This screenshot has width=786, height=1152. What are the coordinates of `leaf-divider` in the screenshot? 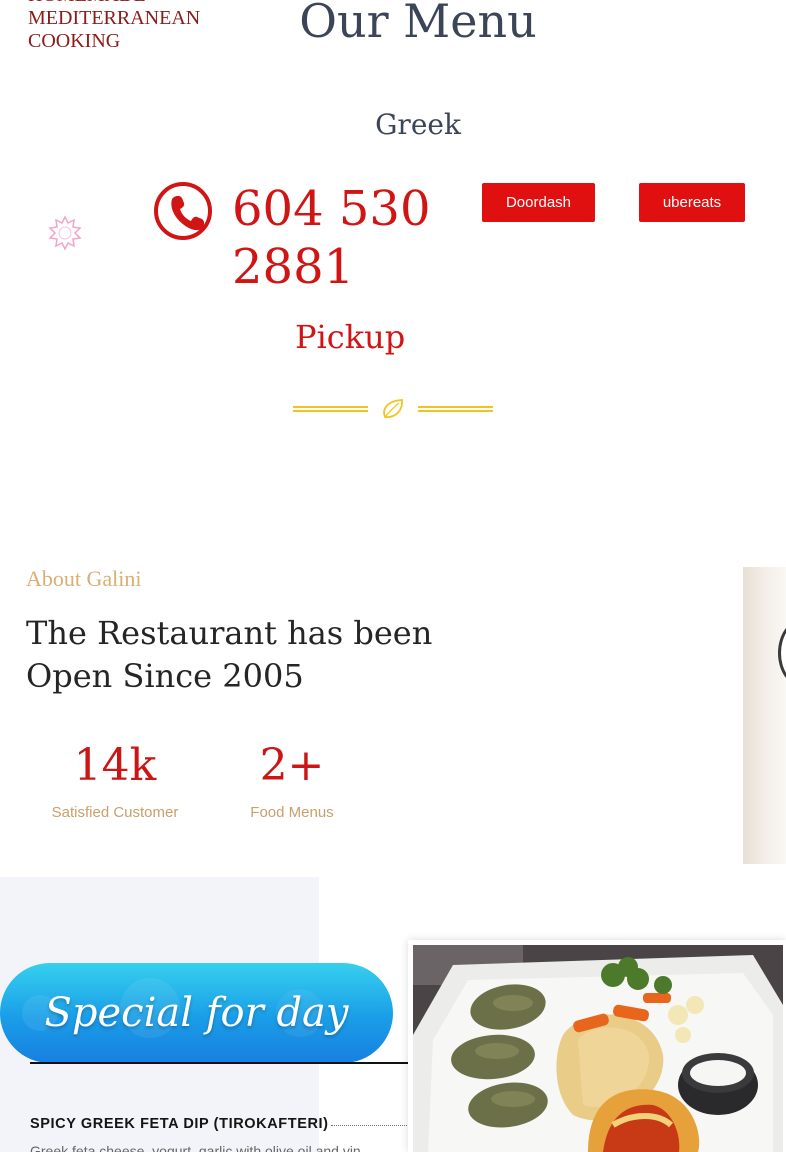 It's located at (393, 408).